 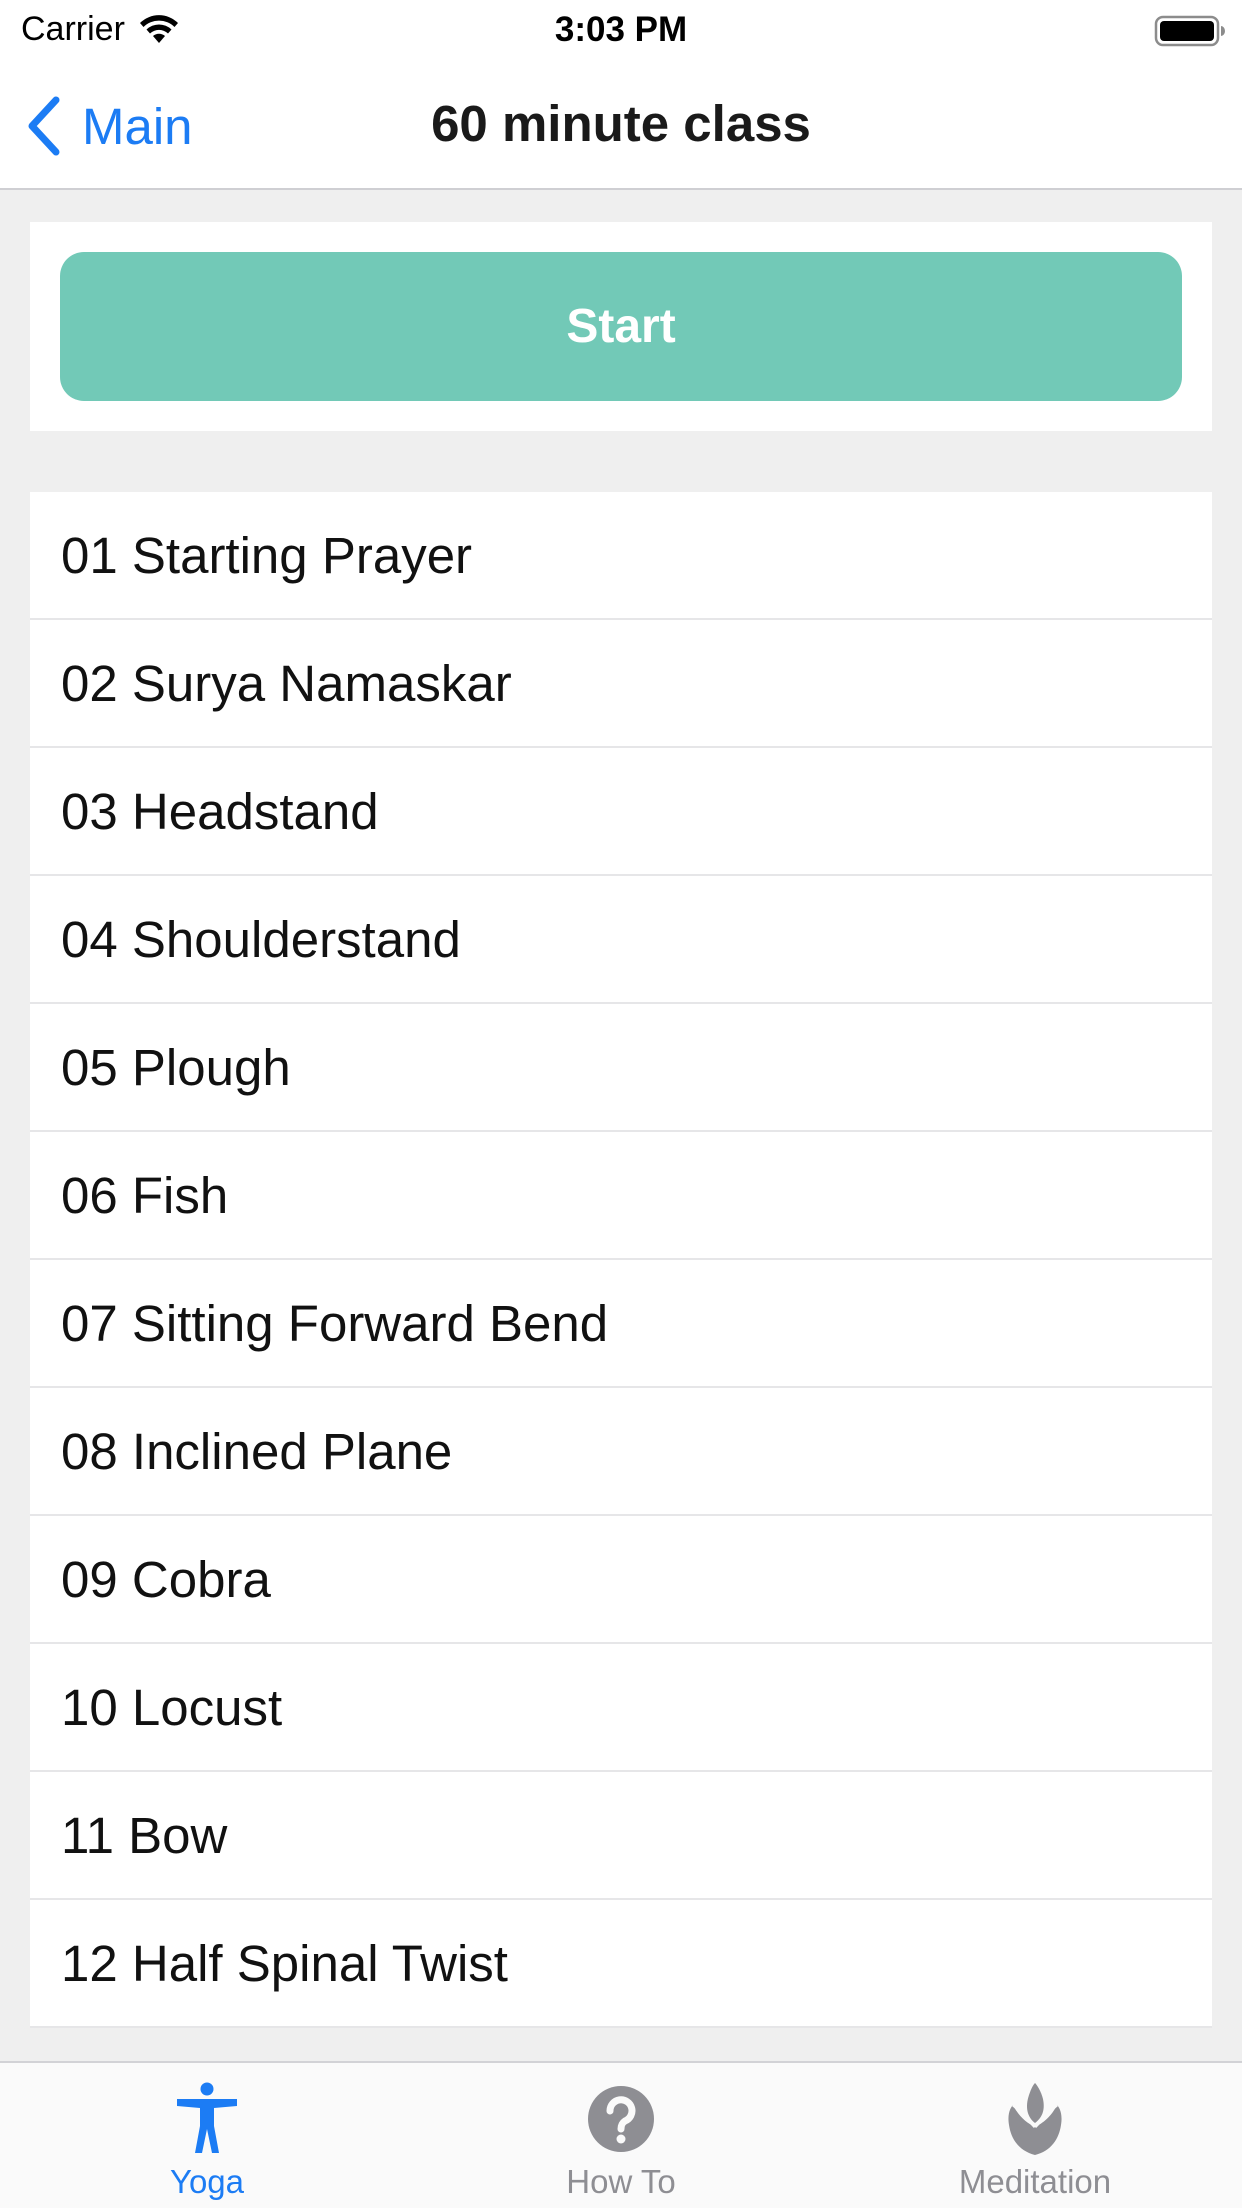 What do you see at coordinates (621, 1196) in the screenshot?
I see `list-item: 06 Fish` at bounding box center [621, 1196].